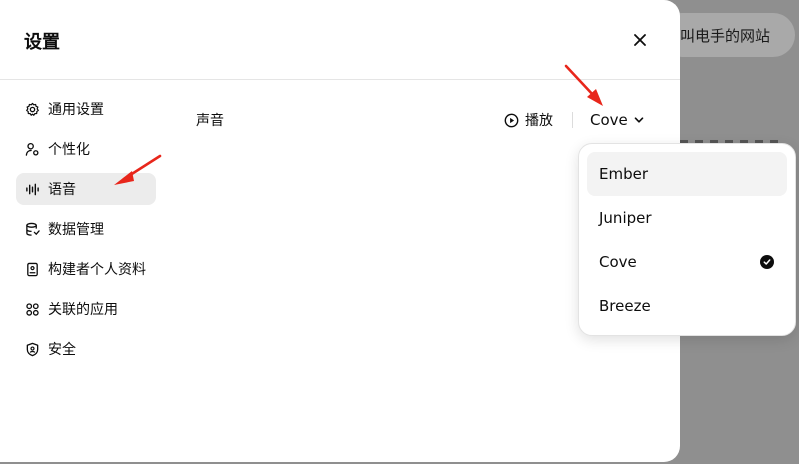 Image resolution: width=799 pixels, height=464 pixels. What do you see at coordinates (32, 229) in the screenshot?
I see `database-icon` at bounding box center [32, 229].